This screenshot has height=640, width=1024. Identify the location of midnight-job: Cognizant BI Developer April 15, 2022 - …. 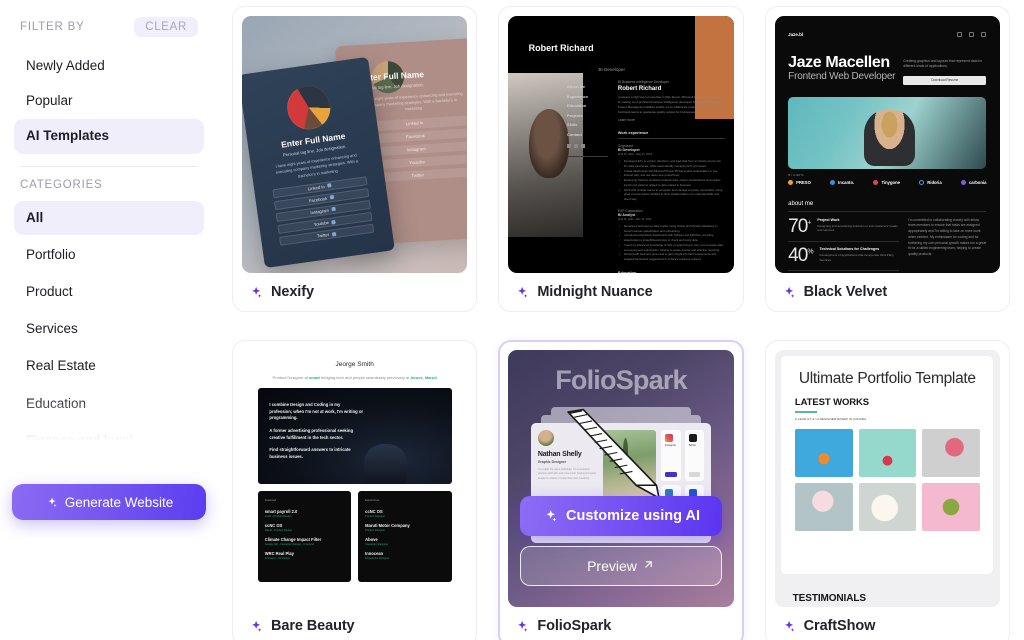
(671, 173).